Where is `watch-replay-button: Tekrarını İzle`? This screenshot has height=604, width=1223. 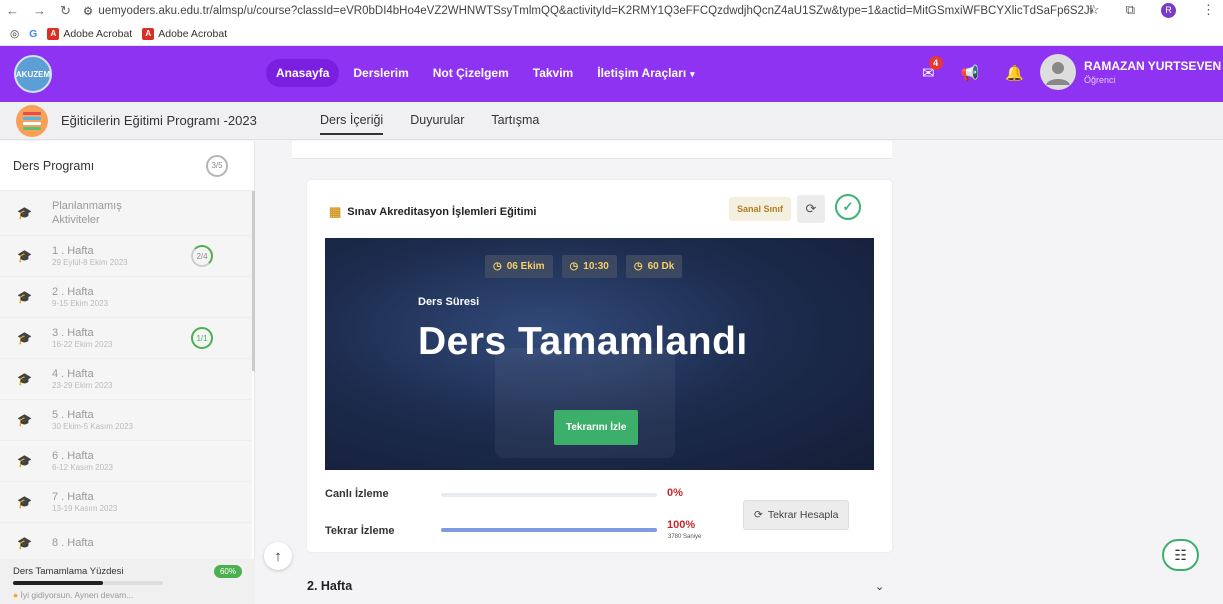 watch-replay-button: Tekrarını İzle is located at coordinates (596, 427).